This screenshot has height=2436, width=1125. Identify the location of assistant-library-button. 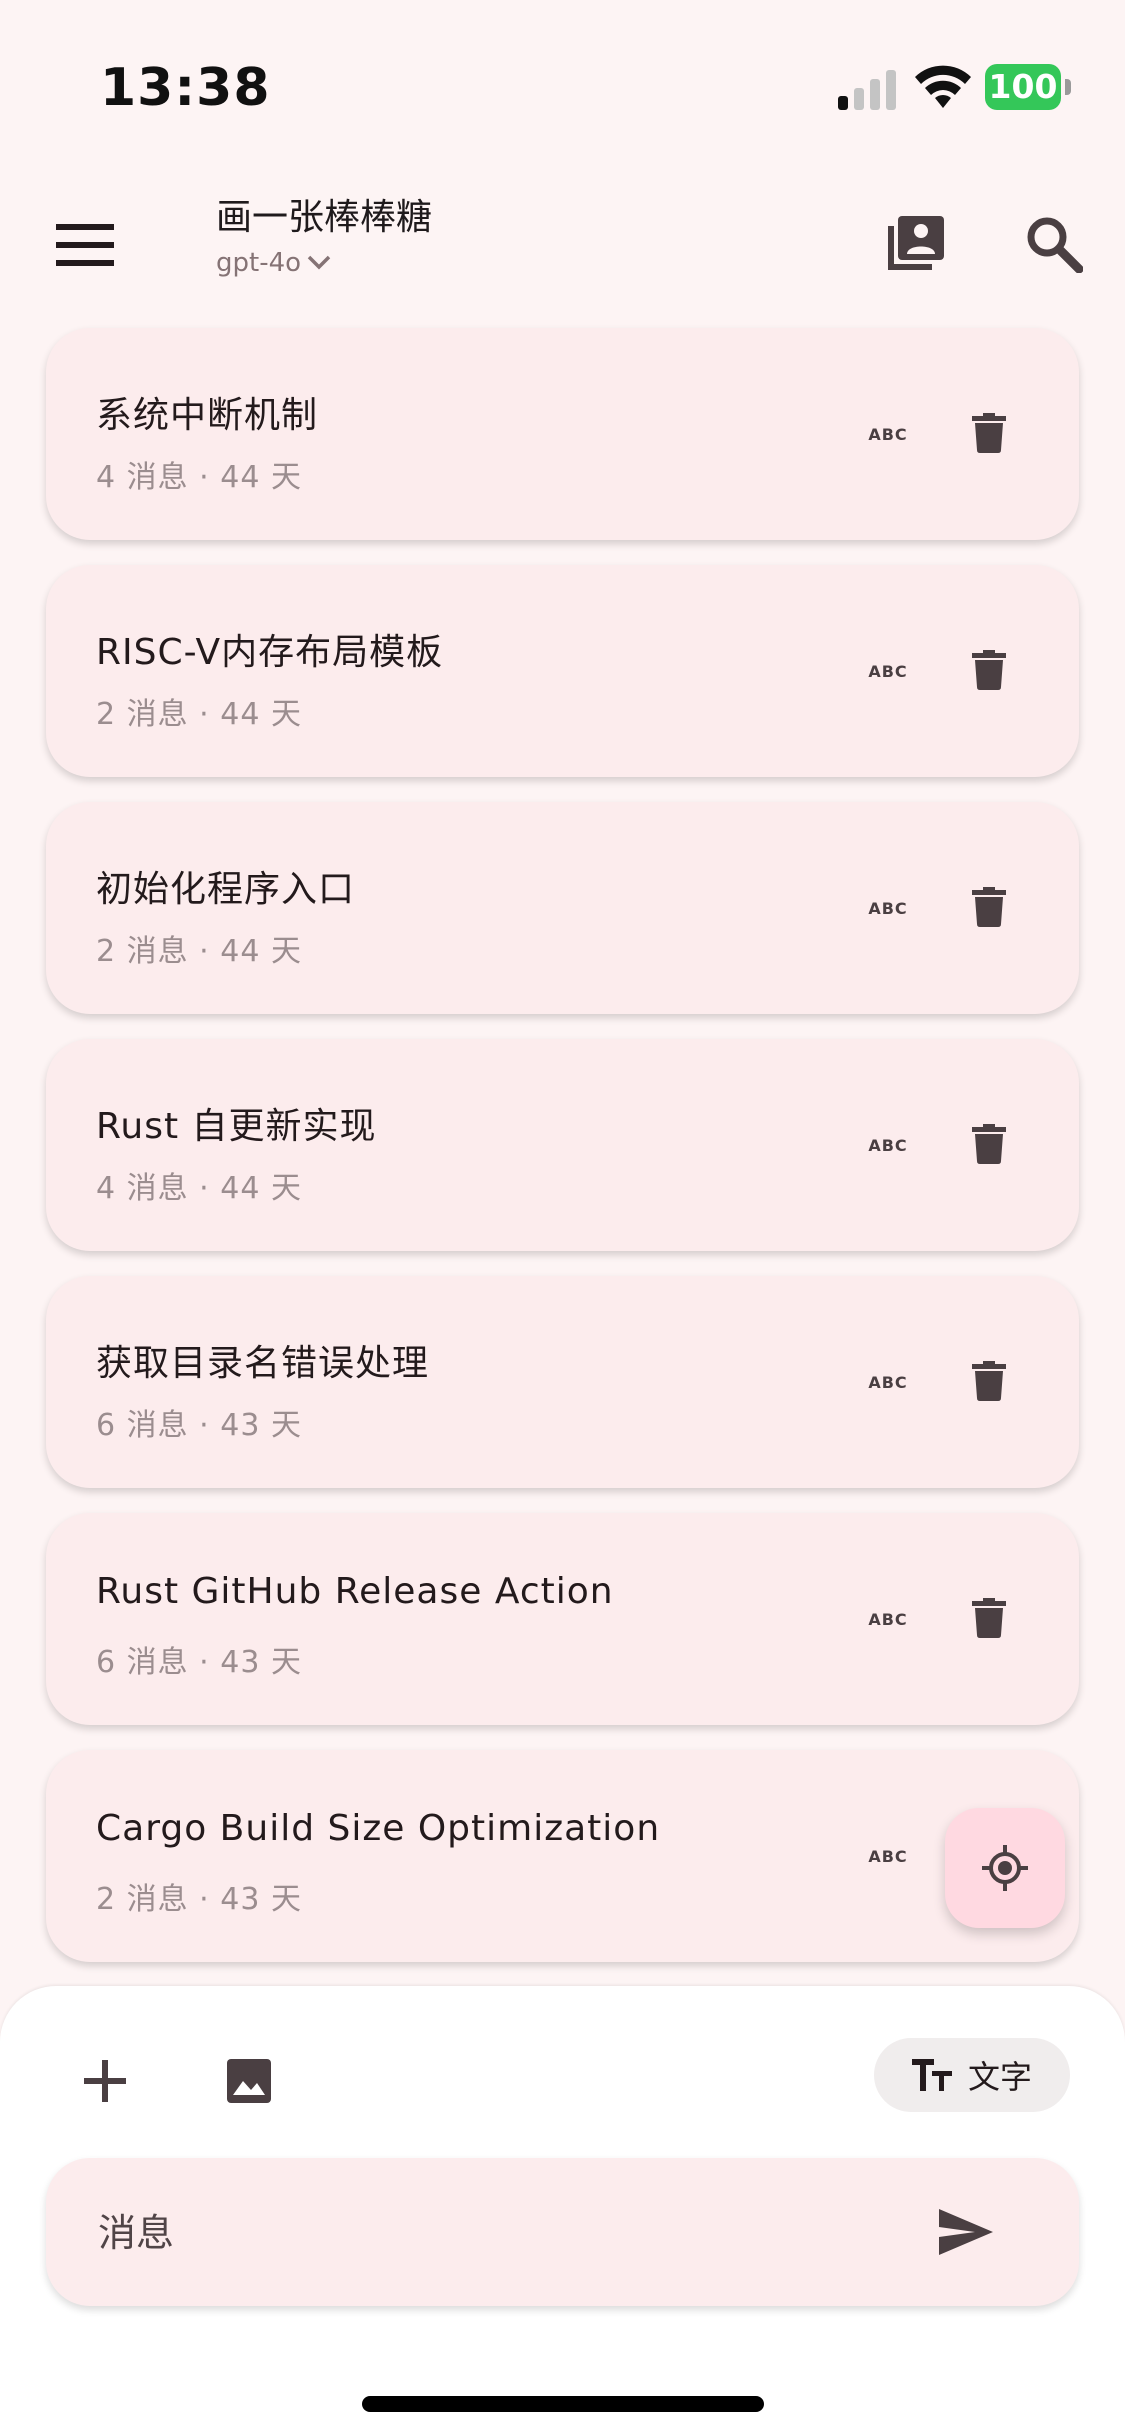
(914, 244).